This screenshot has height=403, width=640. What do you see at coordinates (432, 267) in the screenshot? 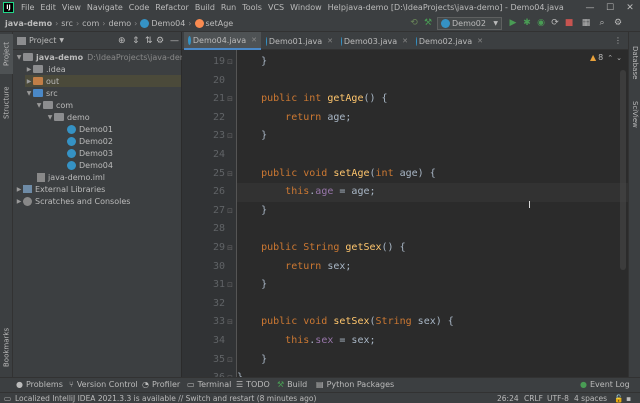
I see `code-line: return sex;` at bounding box center [432, 267].